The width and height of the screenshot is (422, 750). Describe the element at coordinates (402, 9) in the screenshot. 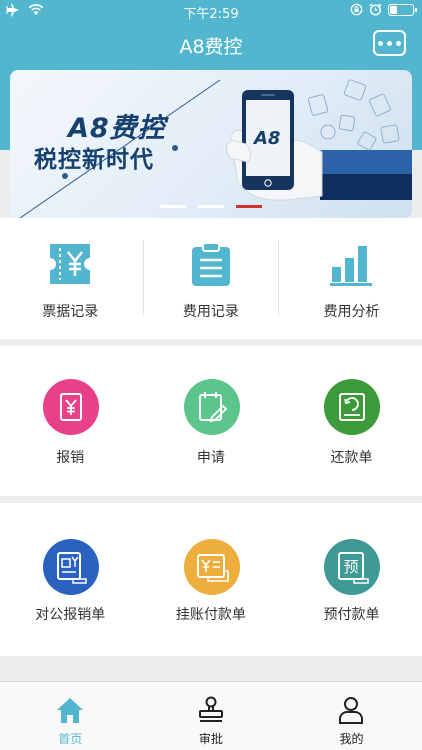

I see `battery-icon` at that location.